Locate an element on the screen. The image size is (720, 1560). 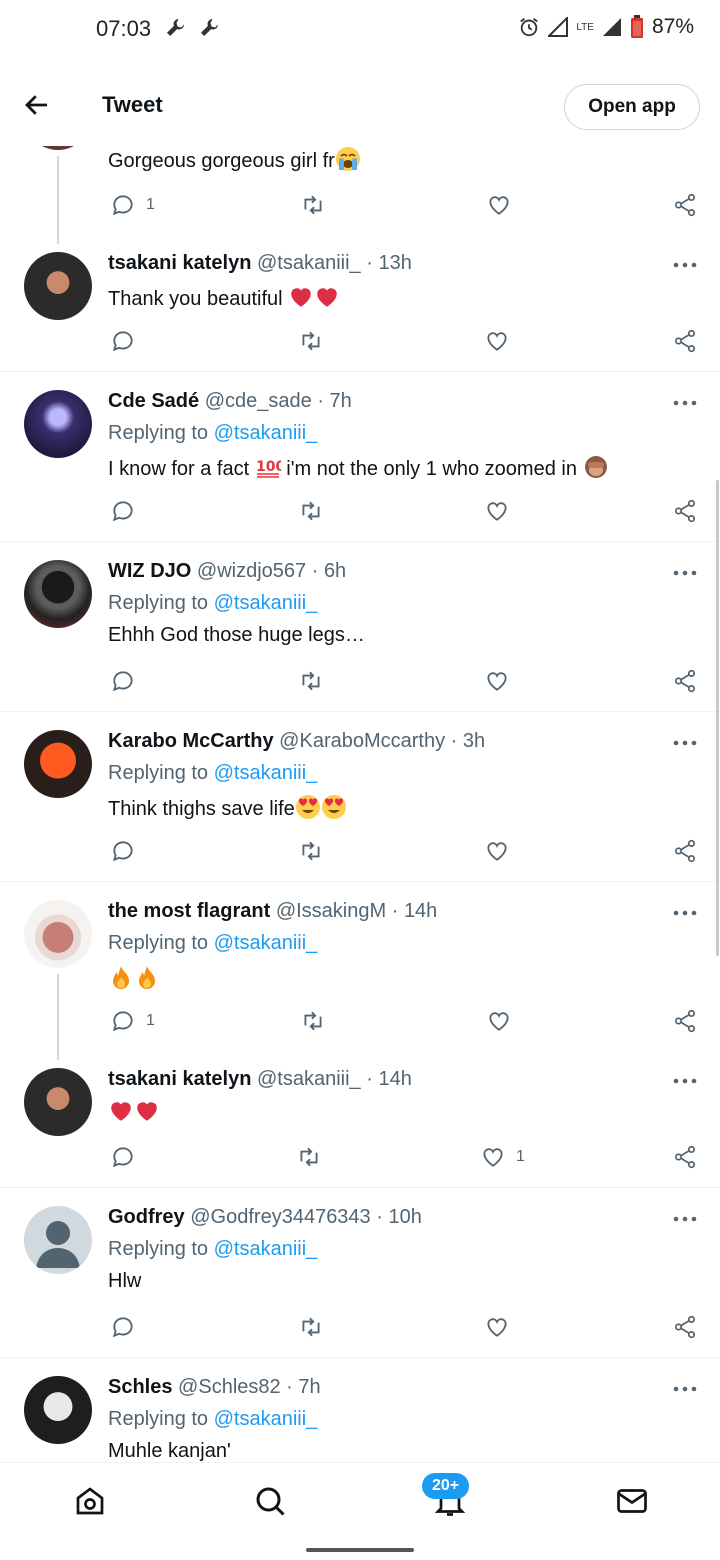
author-handle: @IssakingM is located at coordinates (331, 911).